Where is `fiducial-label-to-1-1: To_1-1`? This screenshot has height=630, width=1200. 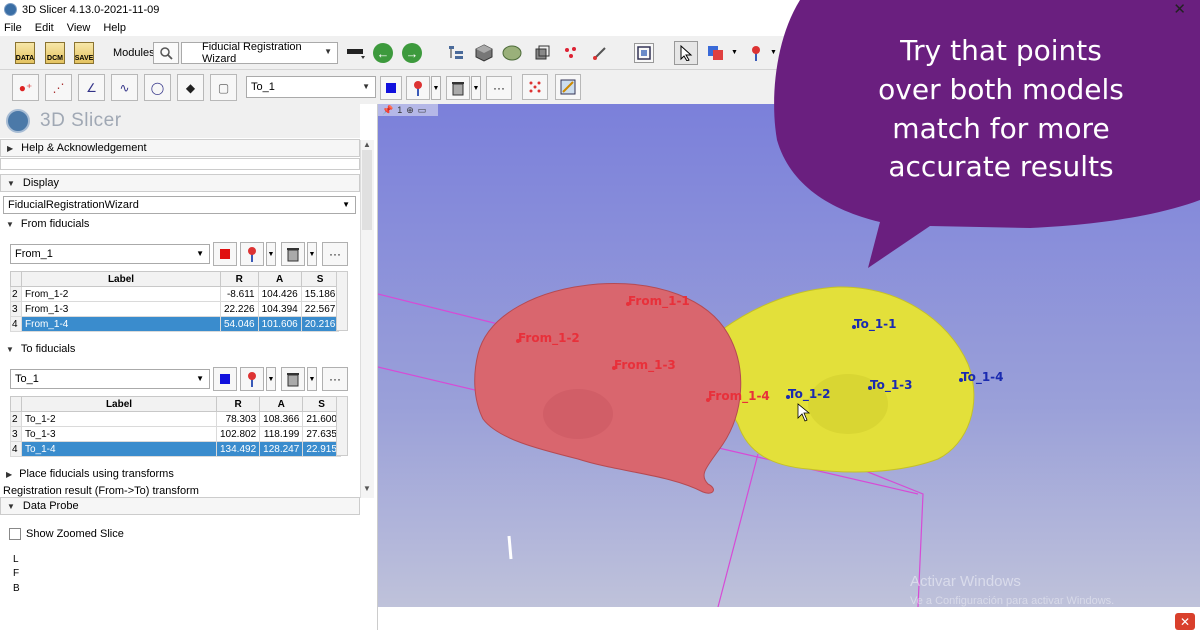 fiducial-label-to-1-1: To_1-1 is located at coordinates (875, 324).